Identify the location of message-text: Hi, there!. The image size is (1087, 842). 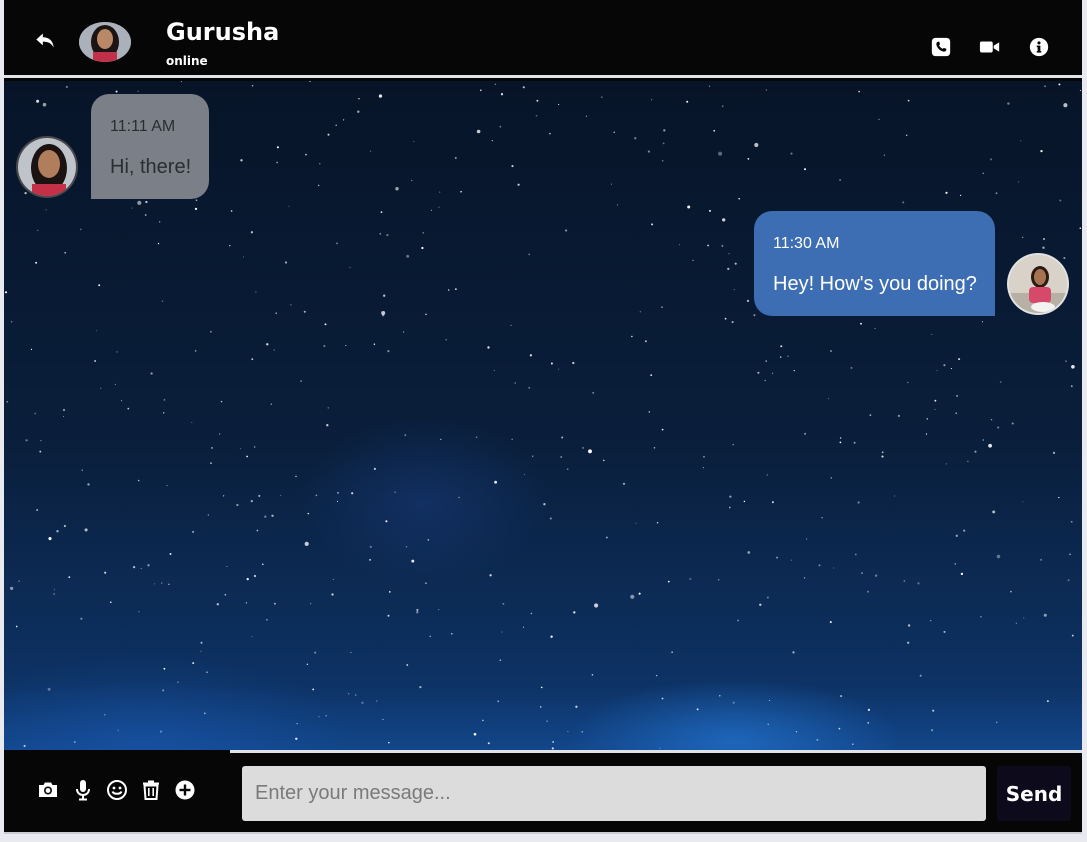
(151, 167).